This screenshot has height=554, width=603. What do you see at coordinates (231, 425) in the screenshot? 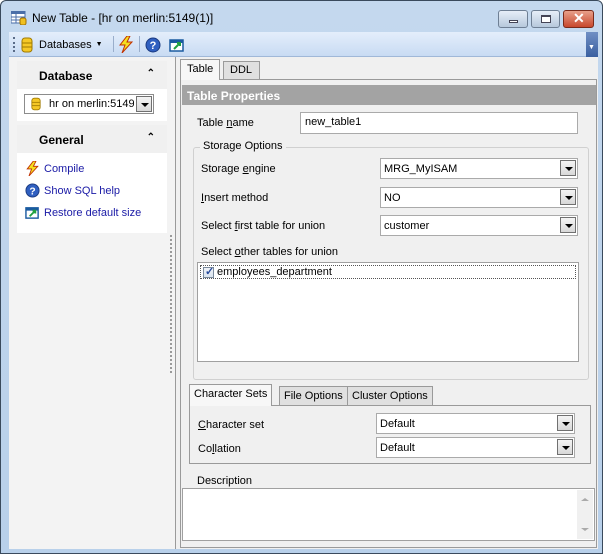
I see `character-set-label: Character set` at bounding box center [231, 425].